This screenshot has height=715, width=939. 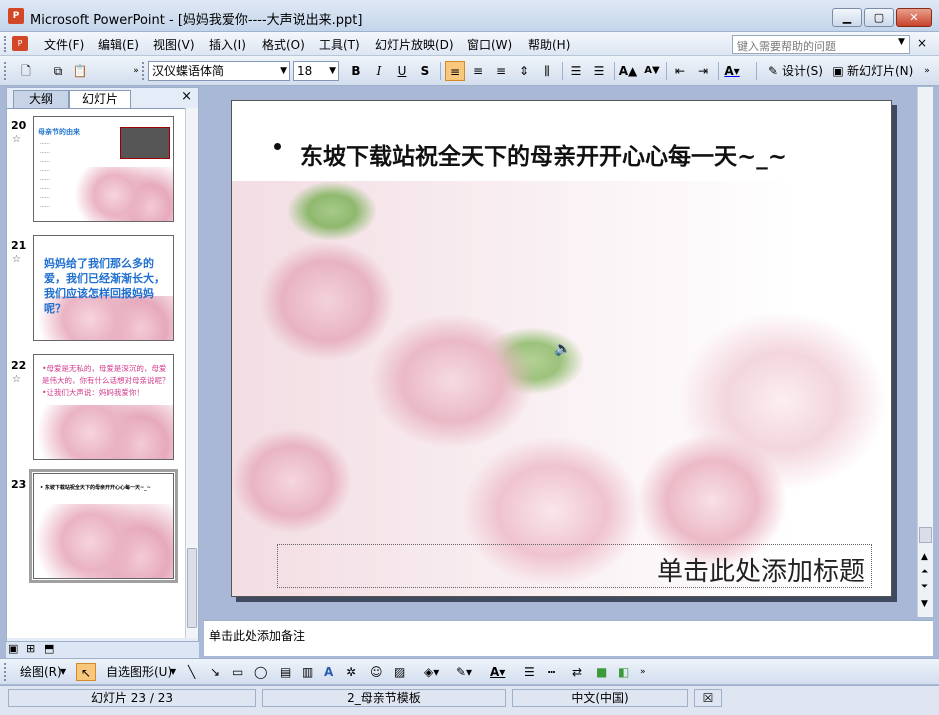 What do you see at coordinates (838, 71) in the screenshot?
I see `new-slide-icon: ▣` at bounding box center [838, 71].